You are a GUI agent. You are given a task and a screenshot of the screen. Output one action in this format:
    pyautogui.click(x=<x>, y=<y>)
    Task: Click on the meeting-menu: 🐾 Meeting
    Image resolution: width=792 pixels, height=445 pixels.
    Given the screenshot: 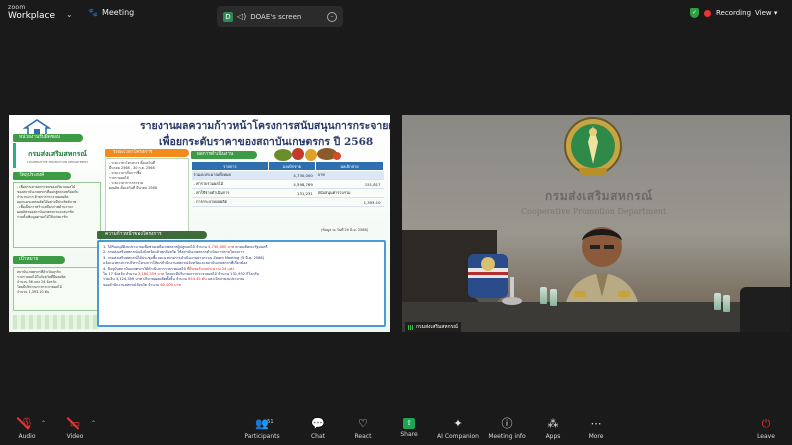 What is the action you would take?
    pyautogui.click(x=111, y=12)
    